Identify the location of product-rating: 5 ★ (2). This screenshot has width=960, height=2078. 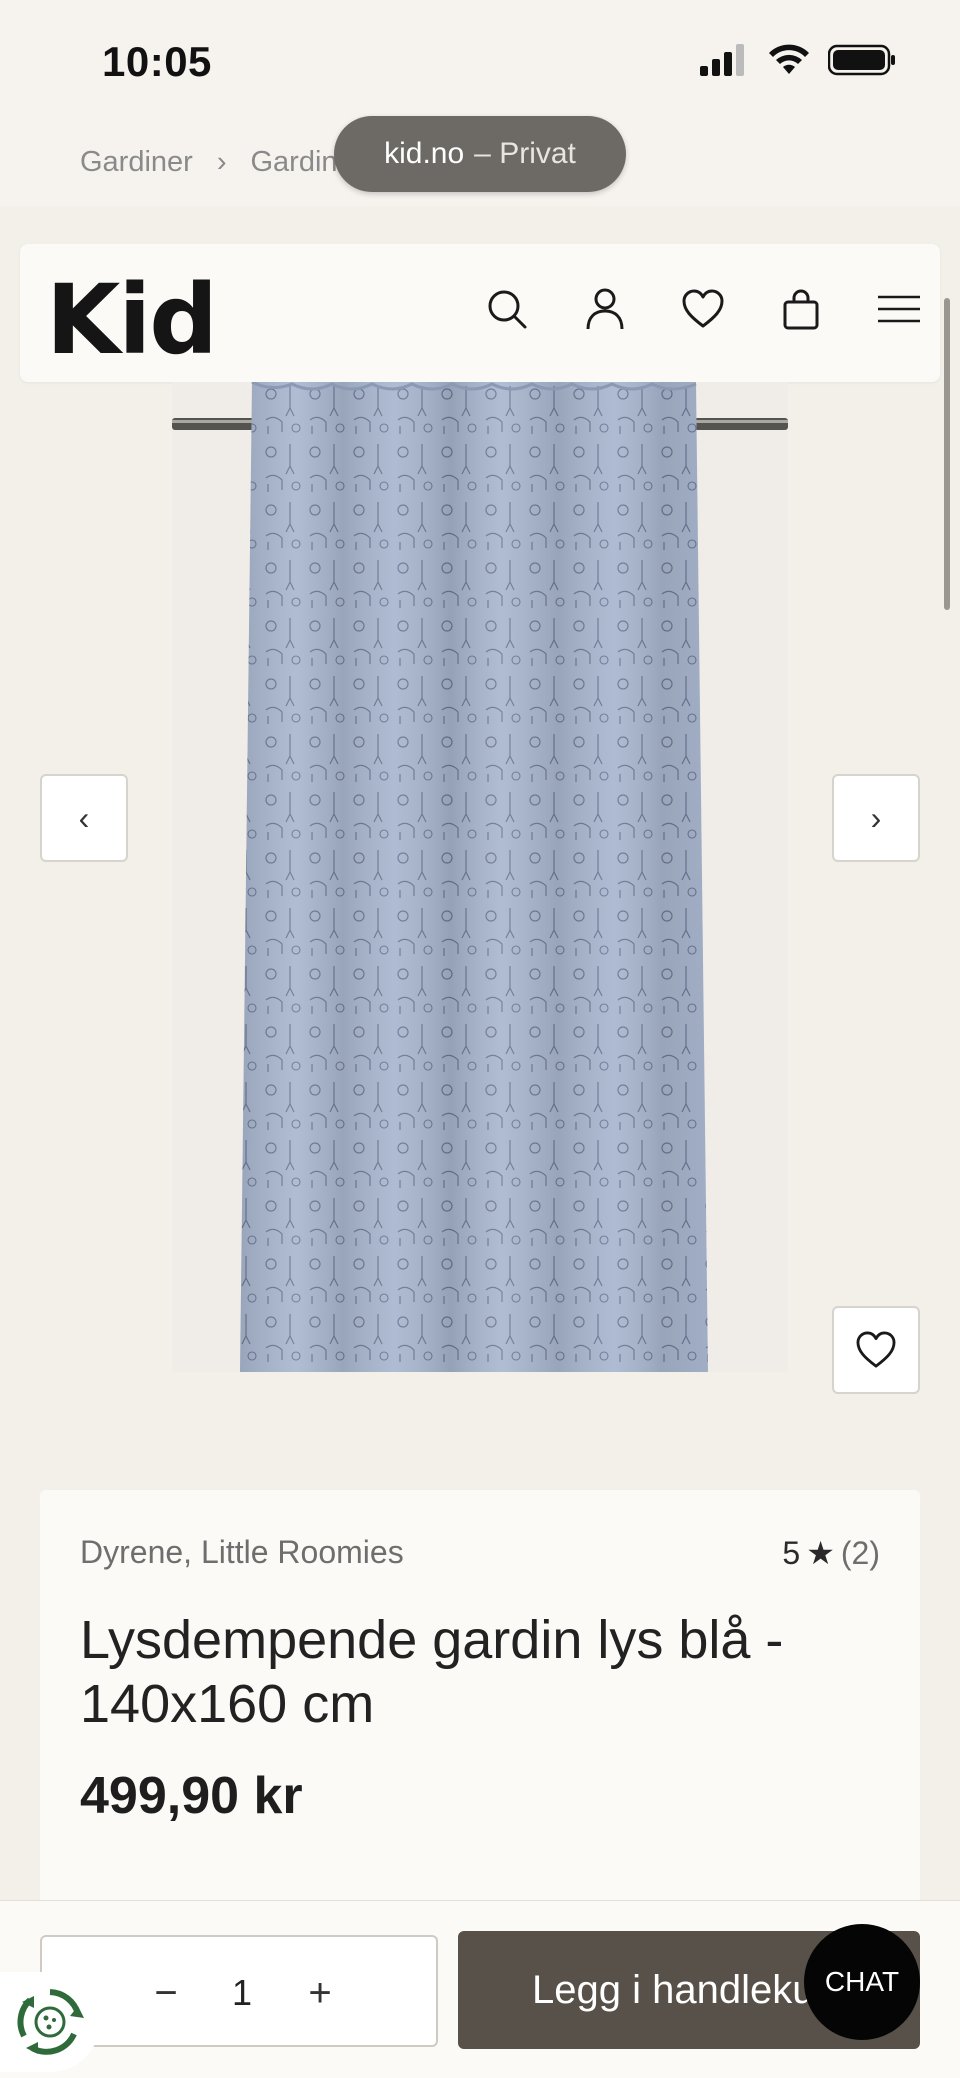
(831, 1553).